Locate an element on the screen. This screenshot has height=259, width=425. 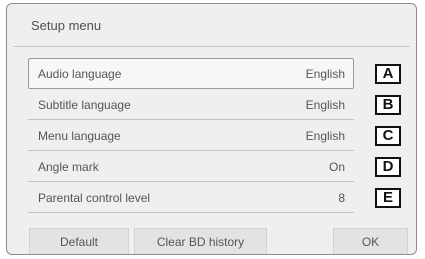
callout-label-c: C is located at coordinates (388, 136).